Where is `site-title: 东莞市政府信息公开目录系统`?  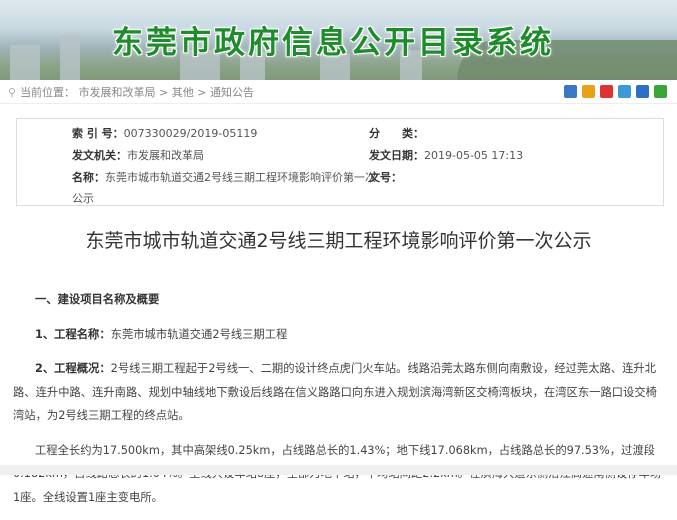
site-title: 东莞市政府信息公开目录系统 is located at coordinates (333, 43).